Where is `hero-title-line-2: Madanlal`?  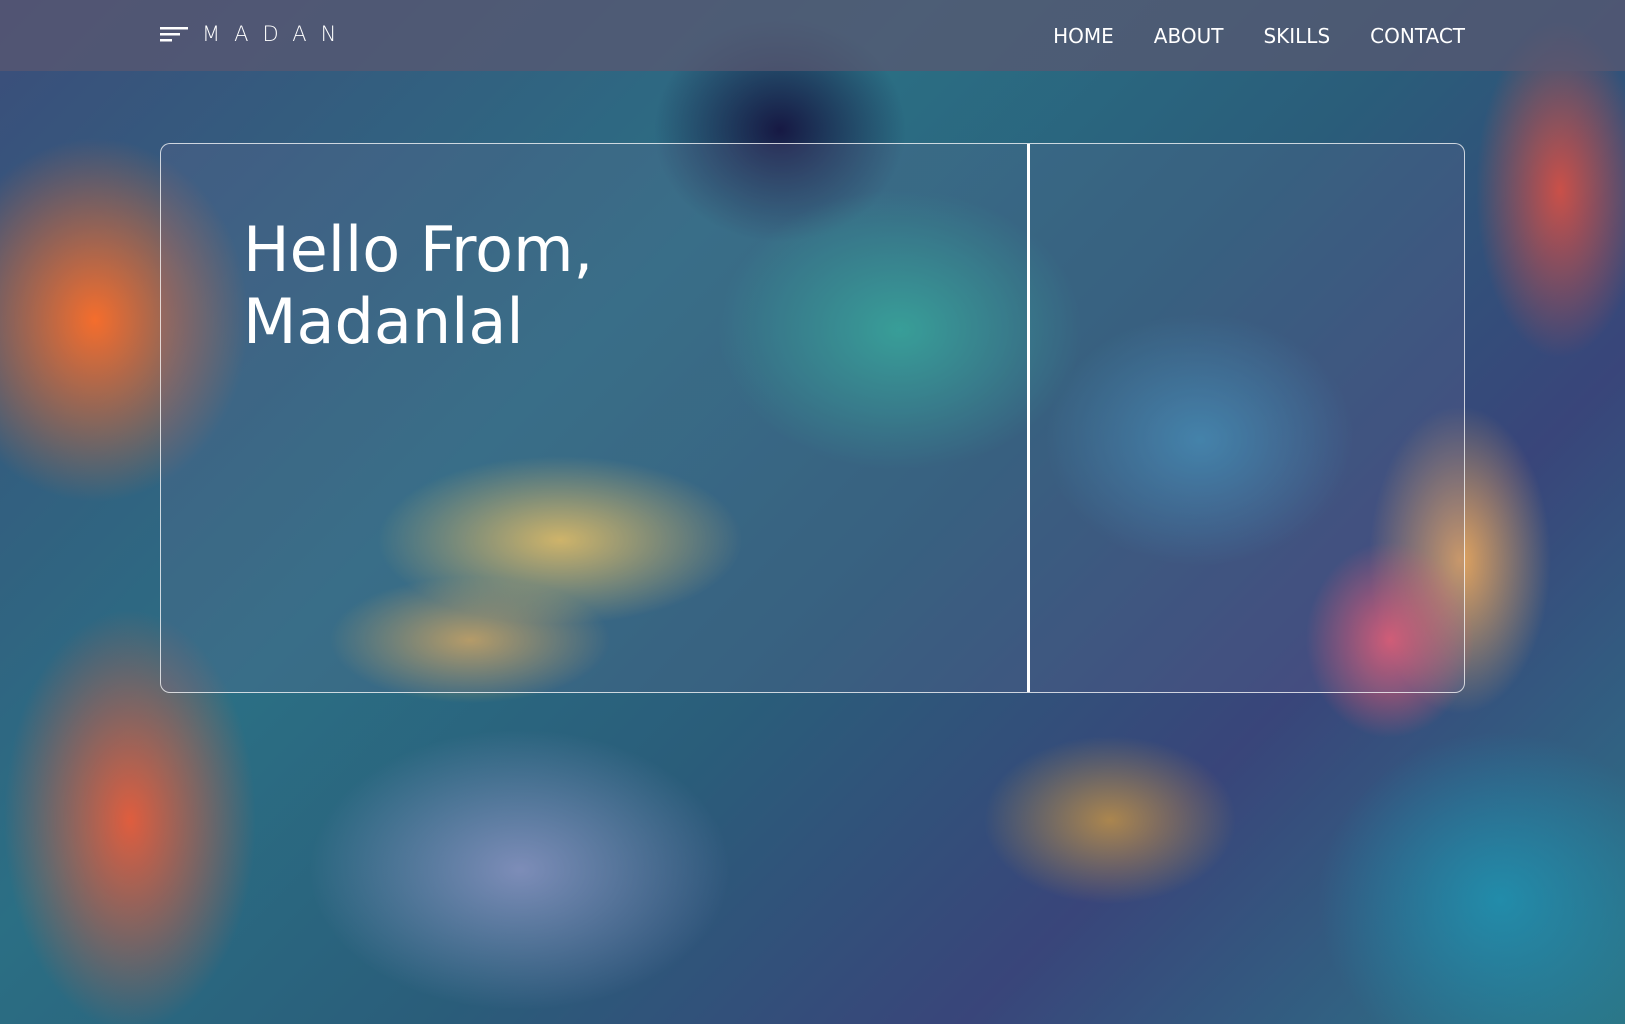 hero-title-line-2: Madanlal is located at coordinates (383, 321).